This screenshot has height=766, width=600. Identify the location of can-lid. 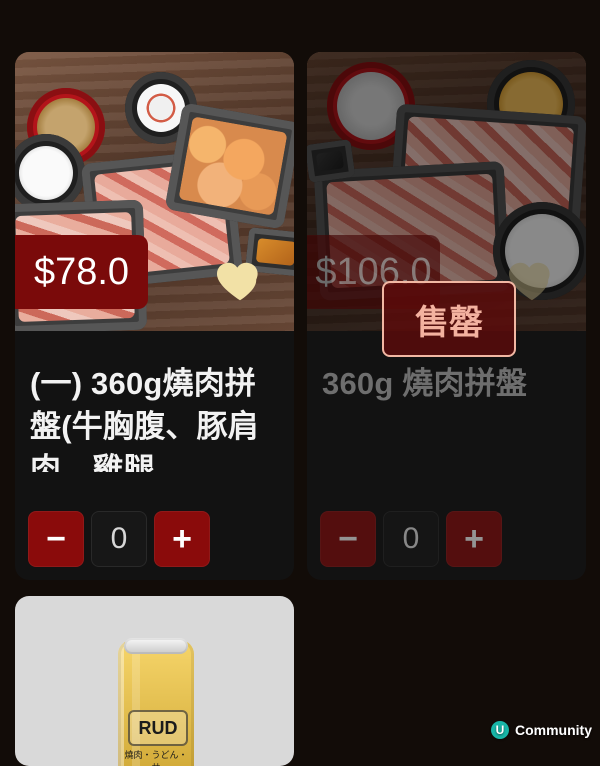
(156, 646).